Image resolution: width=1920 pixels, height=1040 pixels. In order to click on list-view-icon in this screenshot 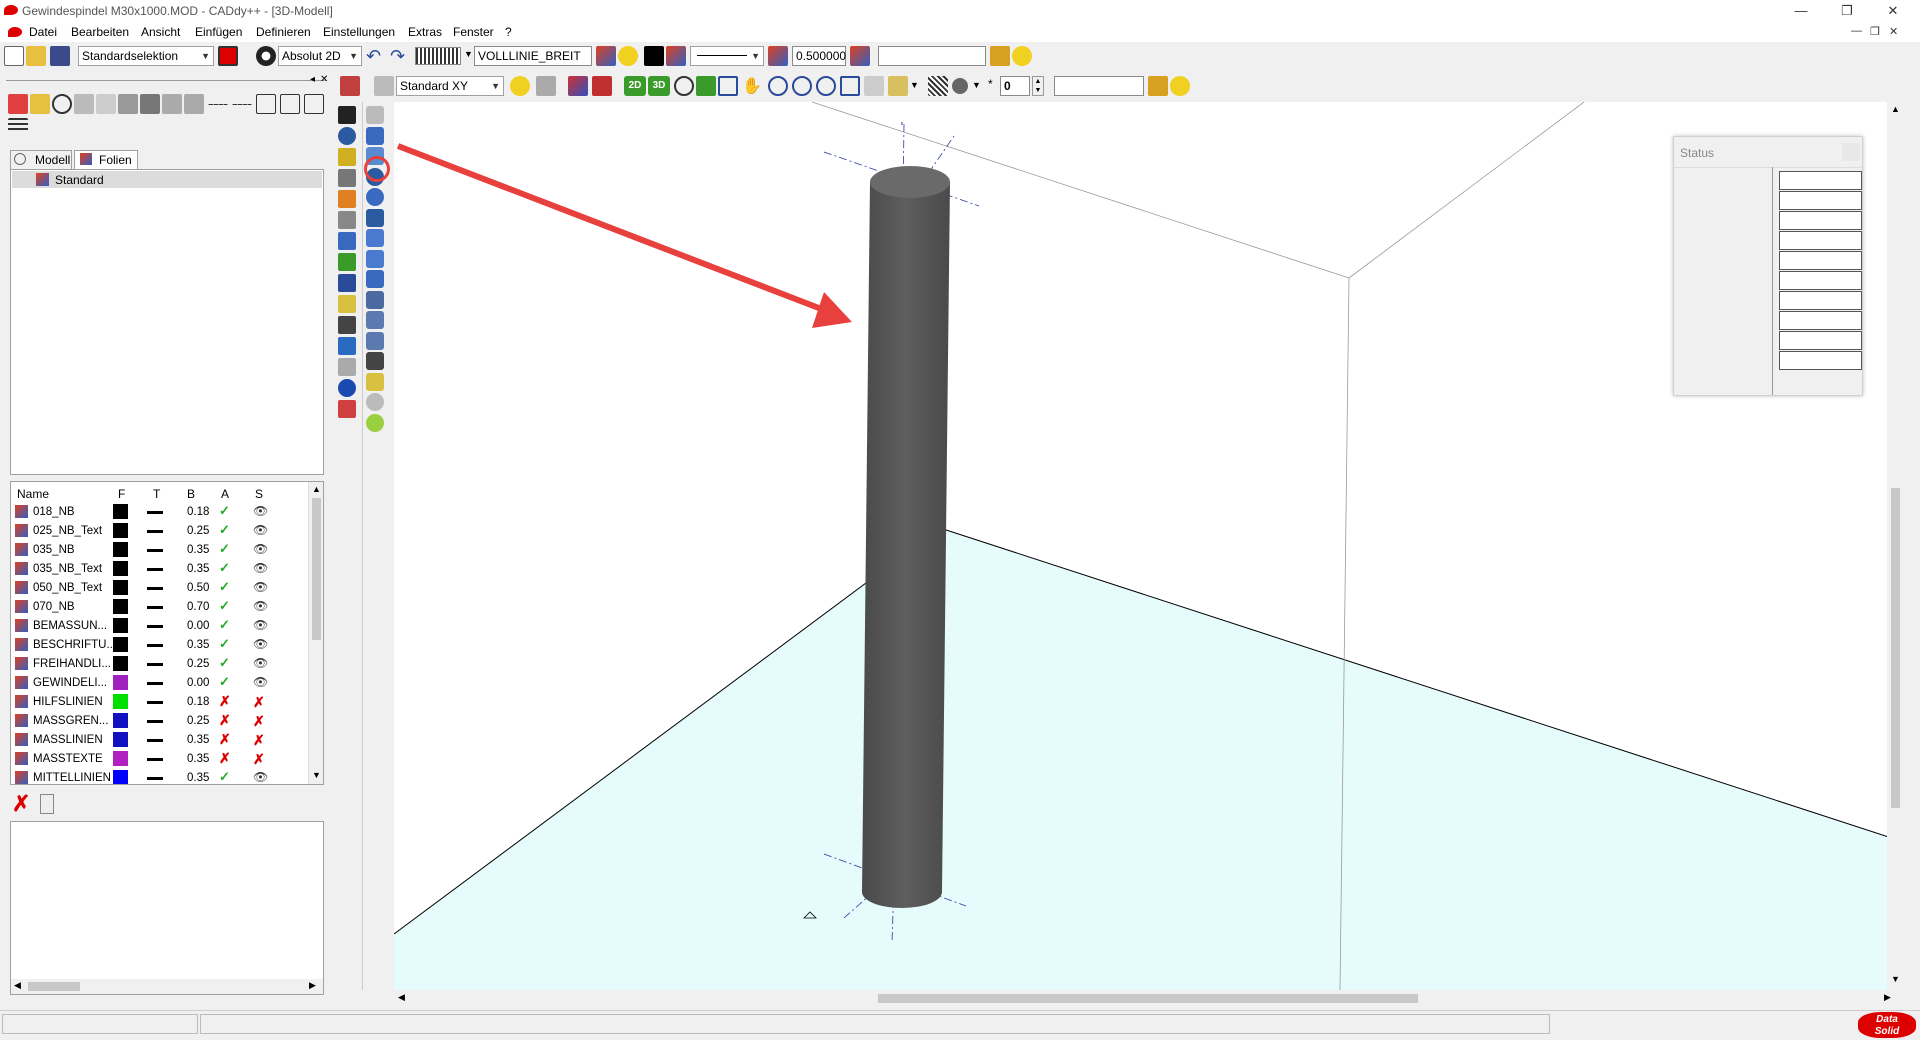, I will do `click(18, 125)`.